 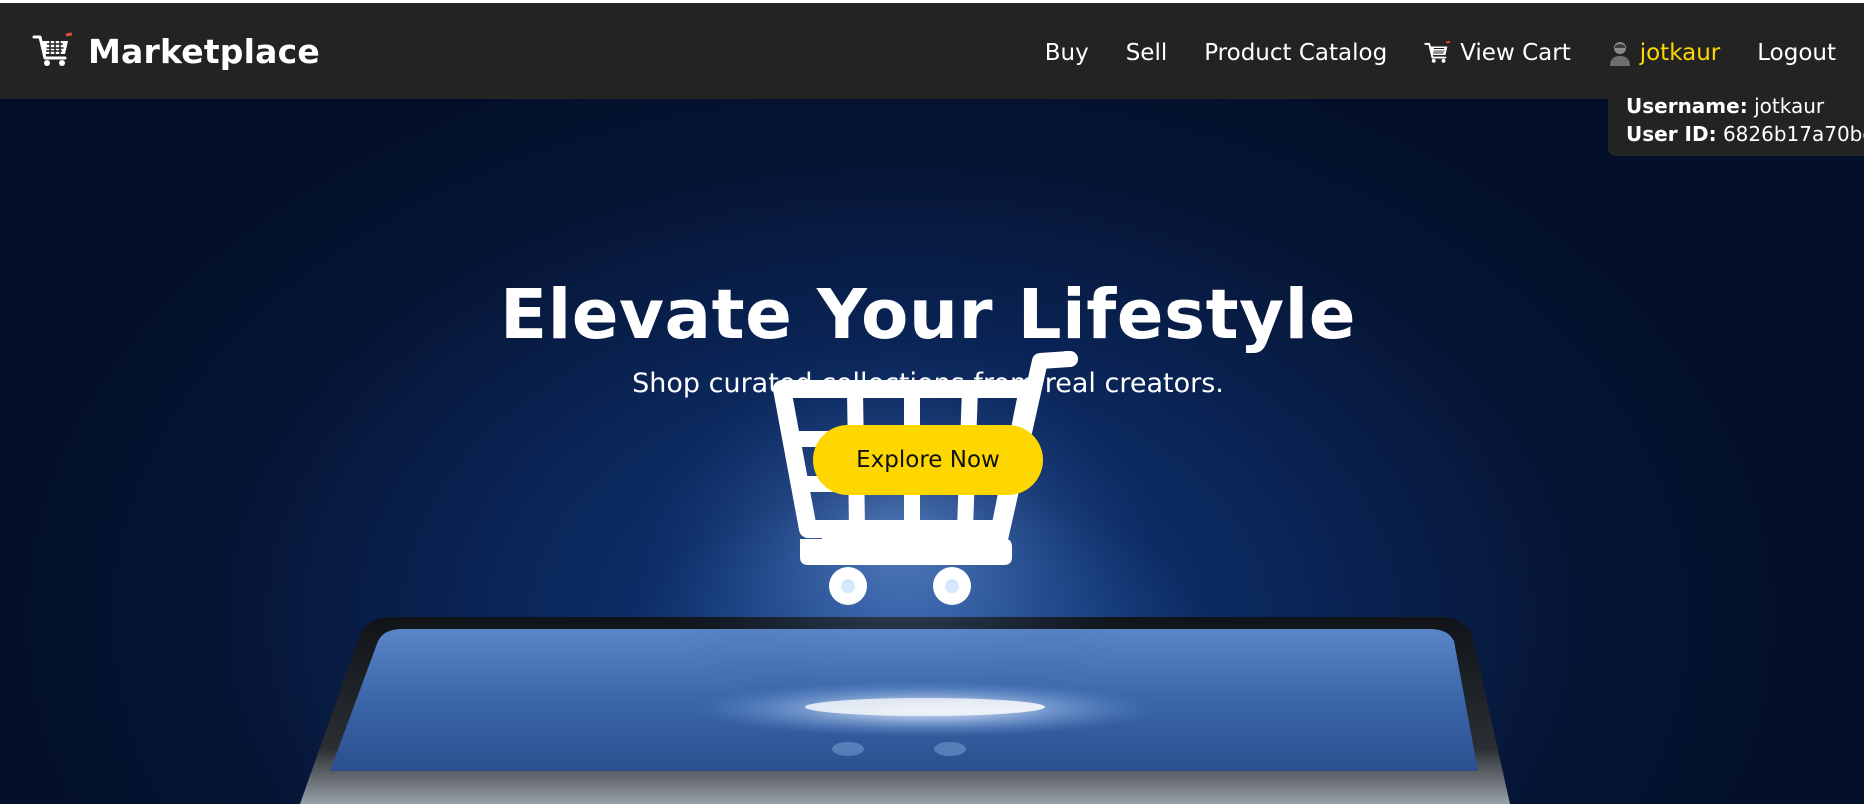 I want to click on nav-catalog-link: Product Catalog, so click(x=1295, y=53).